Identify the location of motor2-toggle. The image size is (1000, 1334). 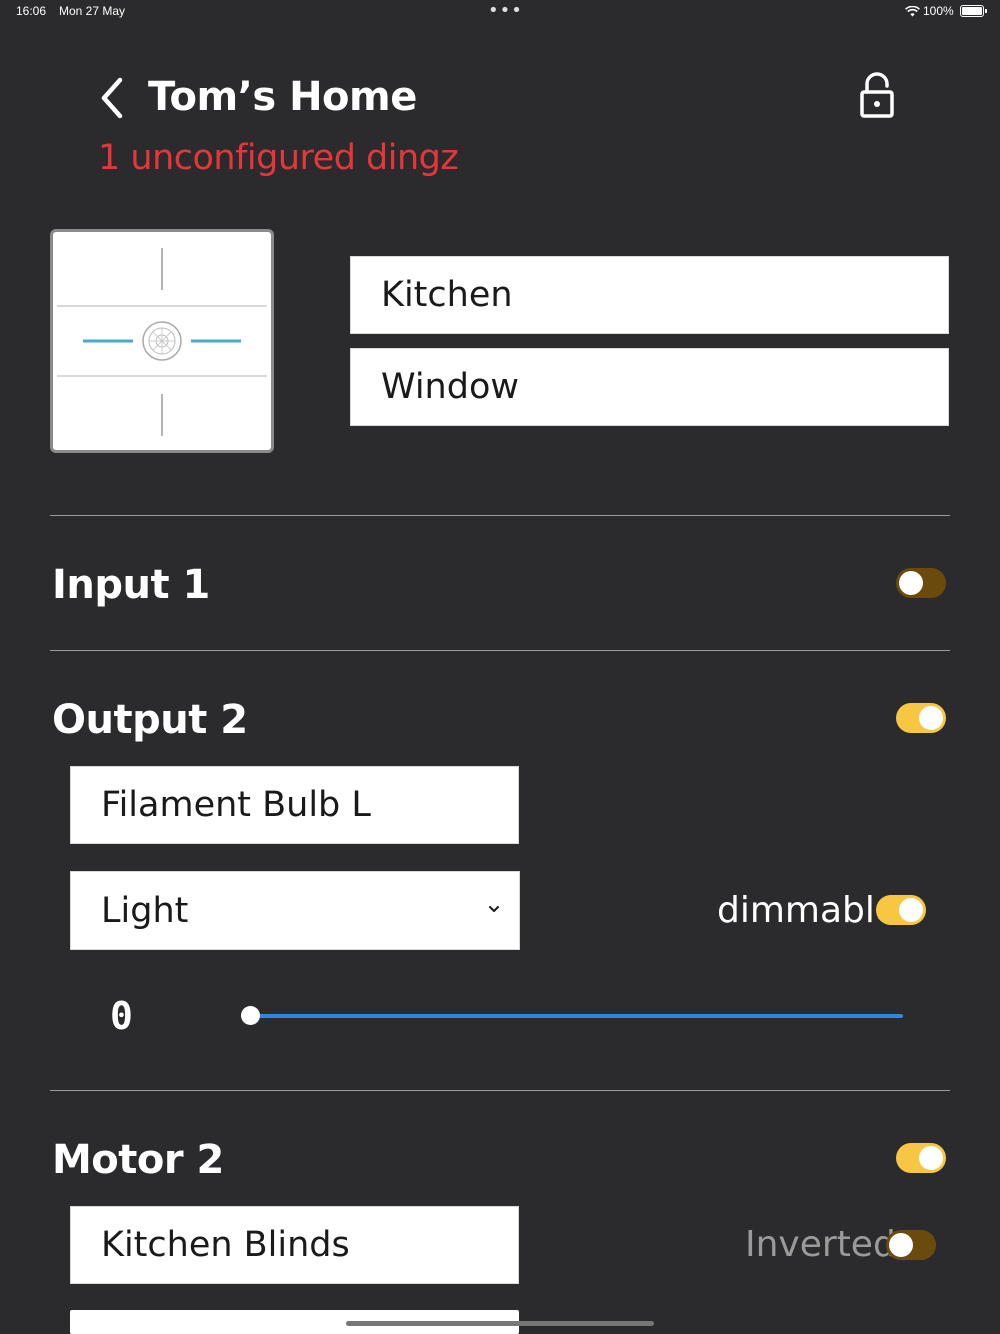
(921, 1158).